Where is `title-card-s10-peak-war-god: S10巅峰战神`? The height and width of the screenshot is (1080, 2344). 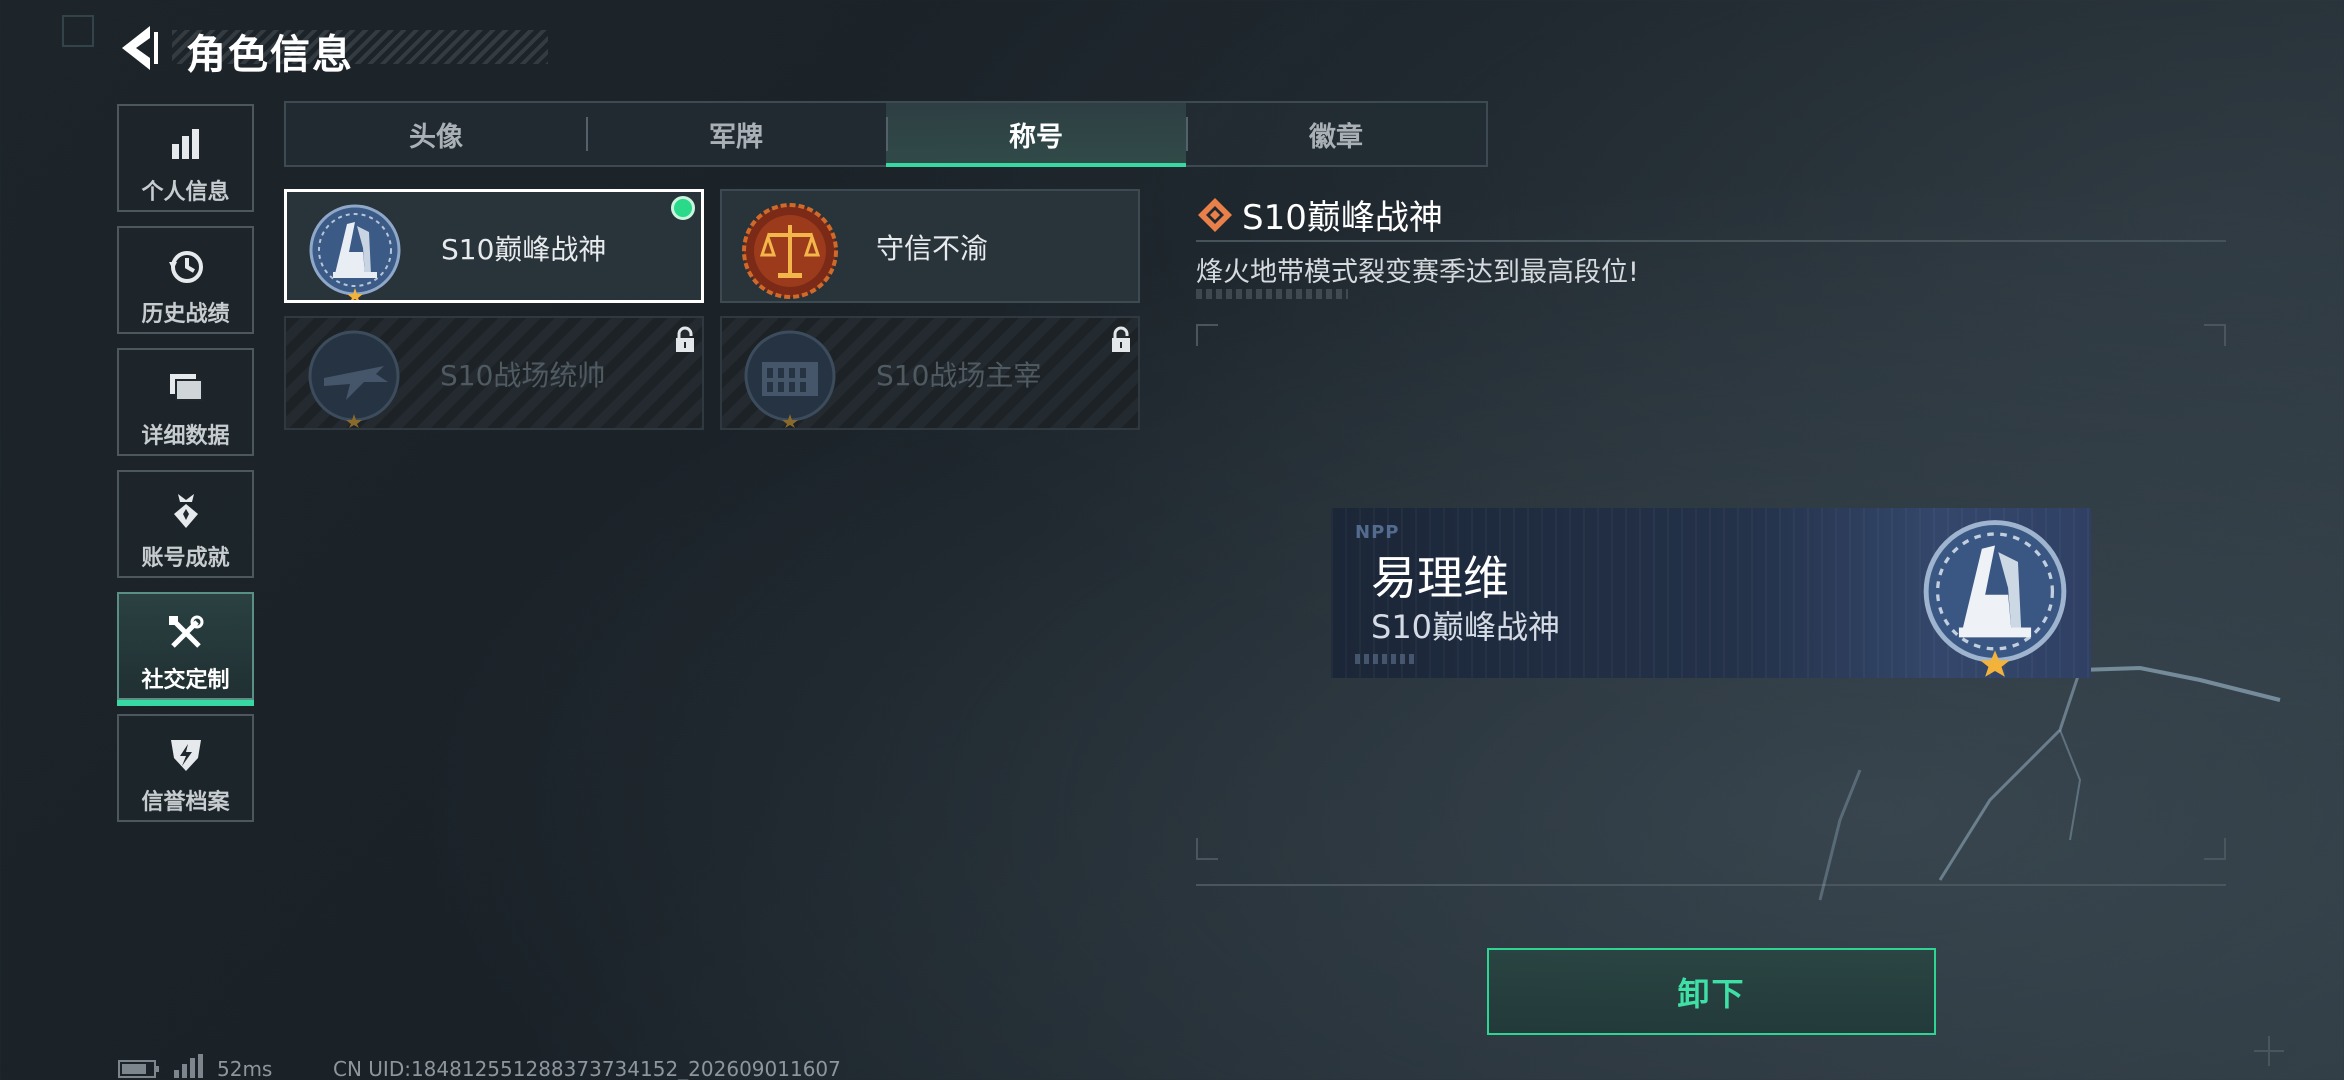 title-card-s10-peak-war-god: S10巅峰战神 is located at coordinates (494, 246).